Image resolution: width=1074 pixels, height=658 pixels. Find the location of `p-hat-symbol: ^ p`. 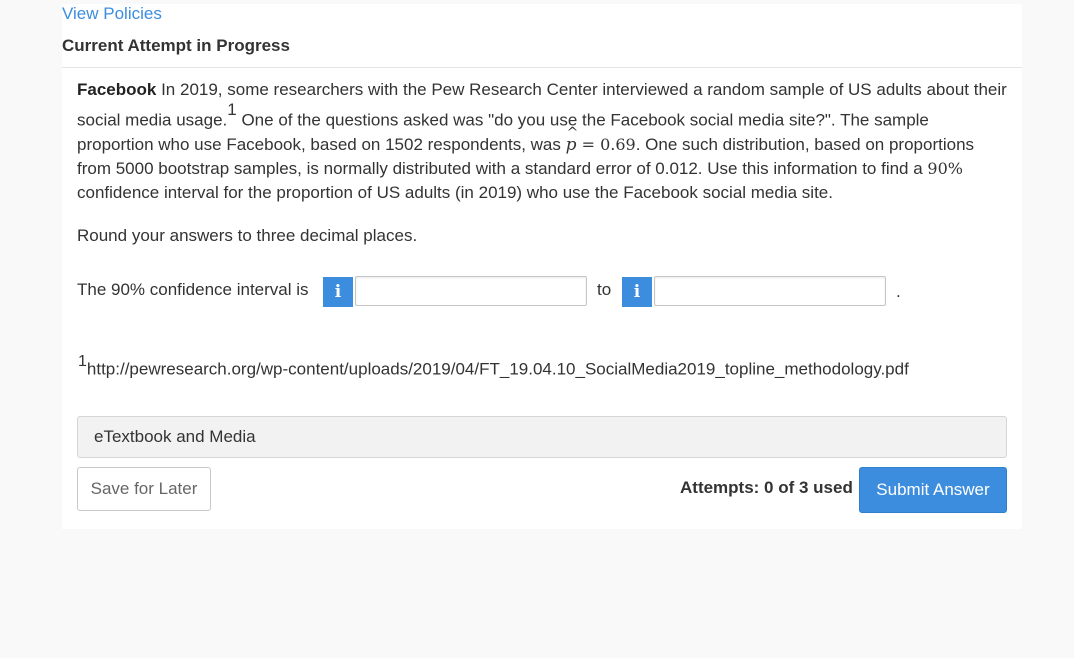

p-hat-symbol: ^ p is located at coordinates (572, 141).